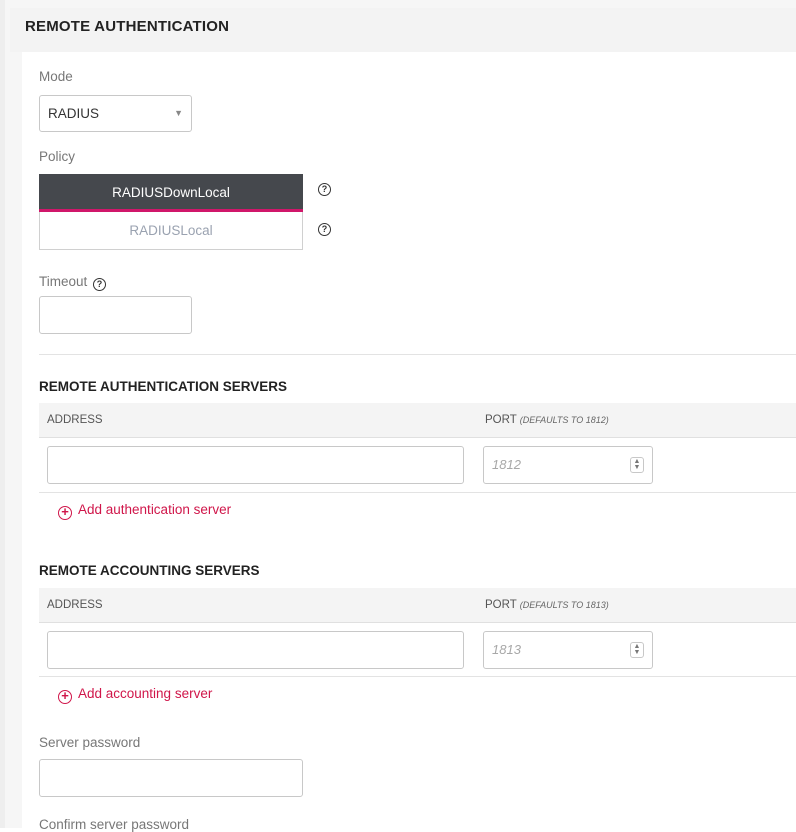  What do you see at coordinates (56, 76) in the screenshot?
I see `mode-label: Mode` at bounding box center [56, 76].